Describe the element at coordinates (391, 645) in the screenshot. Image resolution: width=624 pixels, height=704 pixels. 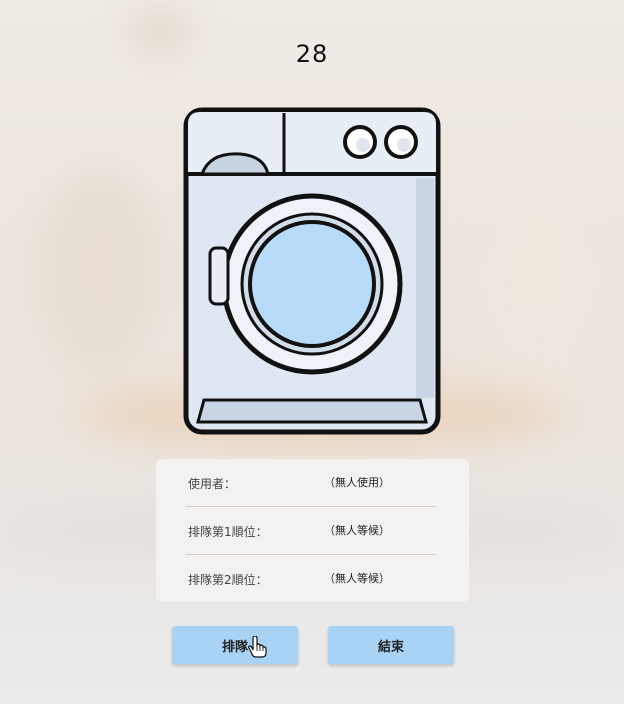
I see `end-button: 結束` at that location.